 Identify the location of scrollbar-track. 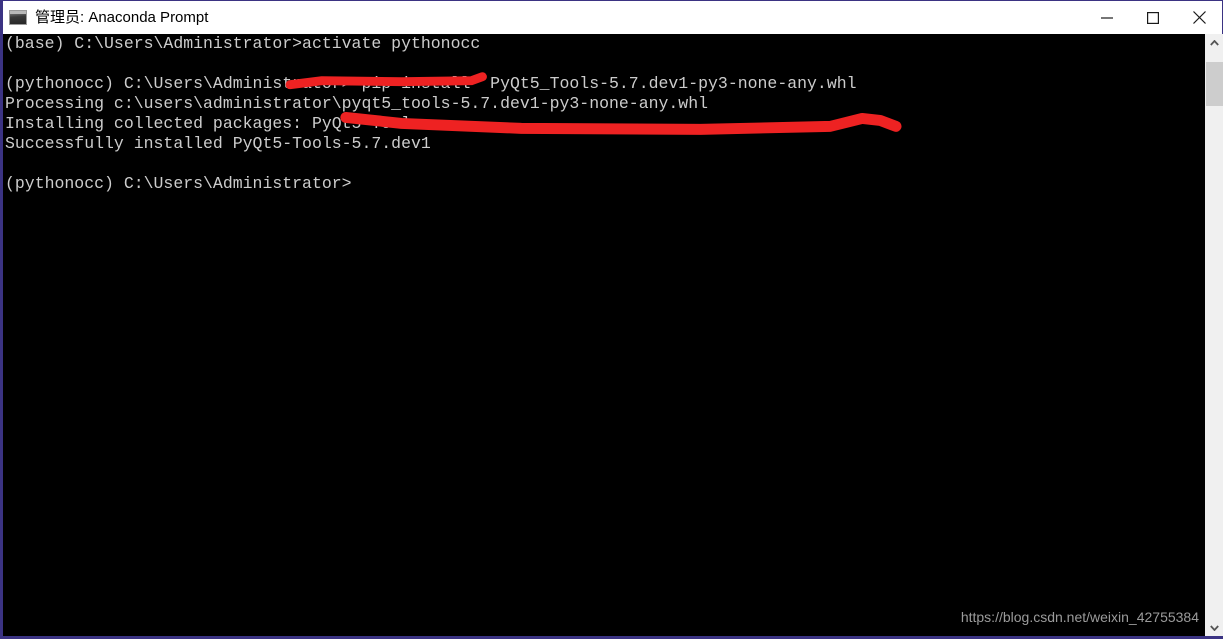
(1214, 335).